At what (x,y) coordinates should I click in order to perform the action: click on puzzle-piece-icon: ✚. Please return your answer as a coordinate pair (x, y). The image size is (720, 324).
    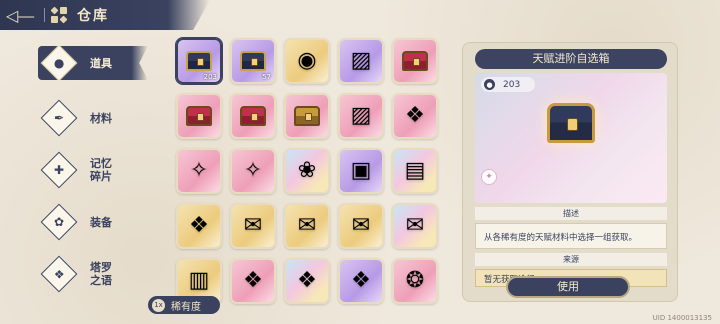
    Looking at the image, I should click on (59, 170).